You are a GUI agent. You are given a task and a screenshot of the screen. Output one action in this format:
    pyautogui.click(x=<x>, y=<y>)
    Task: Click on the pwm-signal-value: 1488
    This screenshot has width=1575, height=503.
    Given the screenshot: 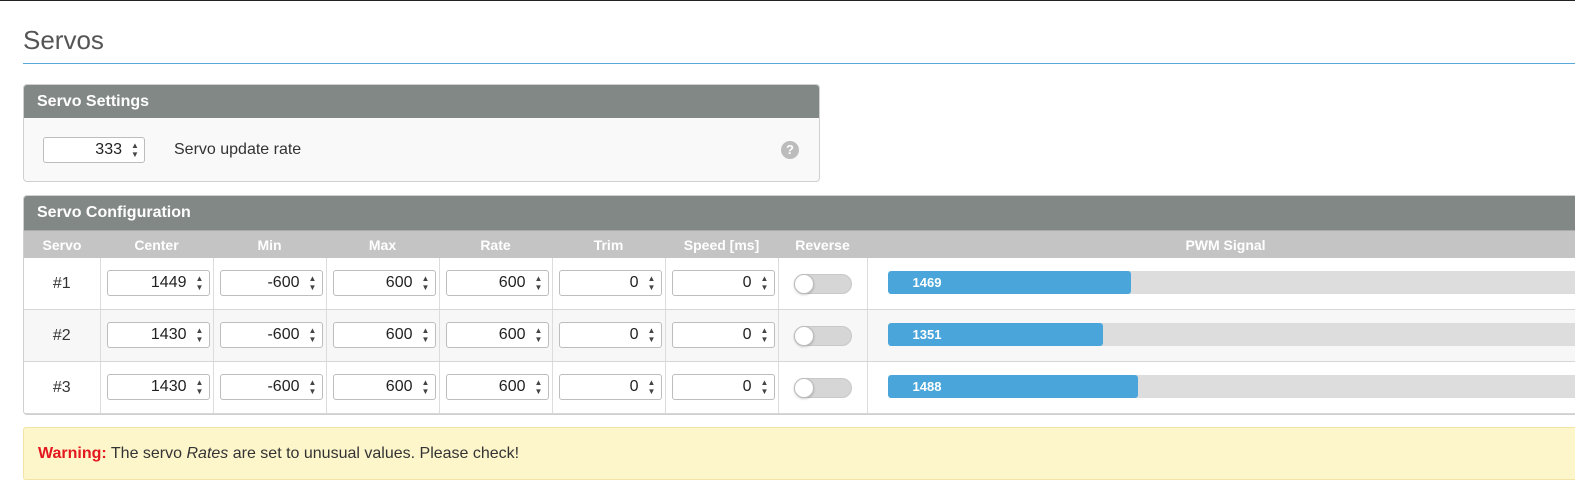 What is the action you would take?
    pyautogui.click(x=927, y=386)
    